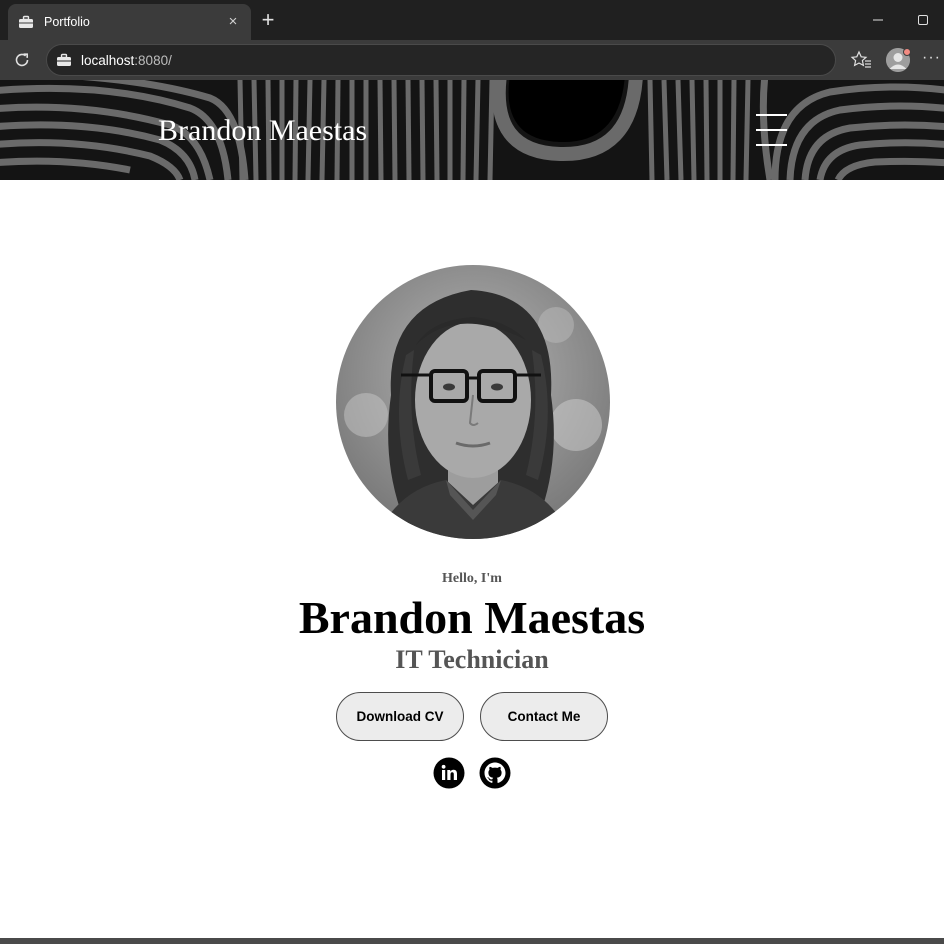  What do you see at coordinates (233, 22) in the screenshot?
I see `tab-close-icon: ×` at bounding box center [233, 22].